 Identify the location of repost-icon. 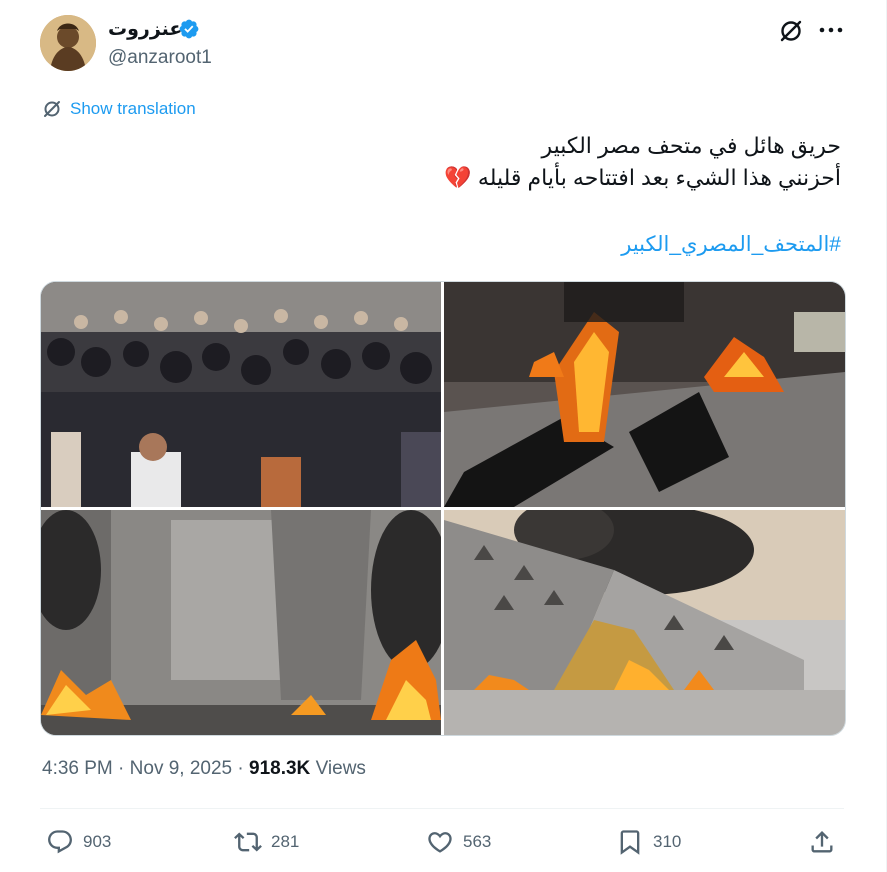
(248, 842).